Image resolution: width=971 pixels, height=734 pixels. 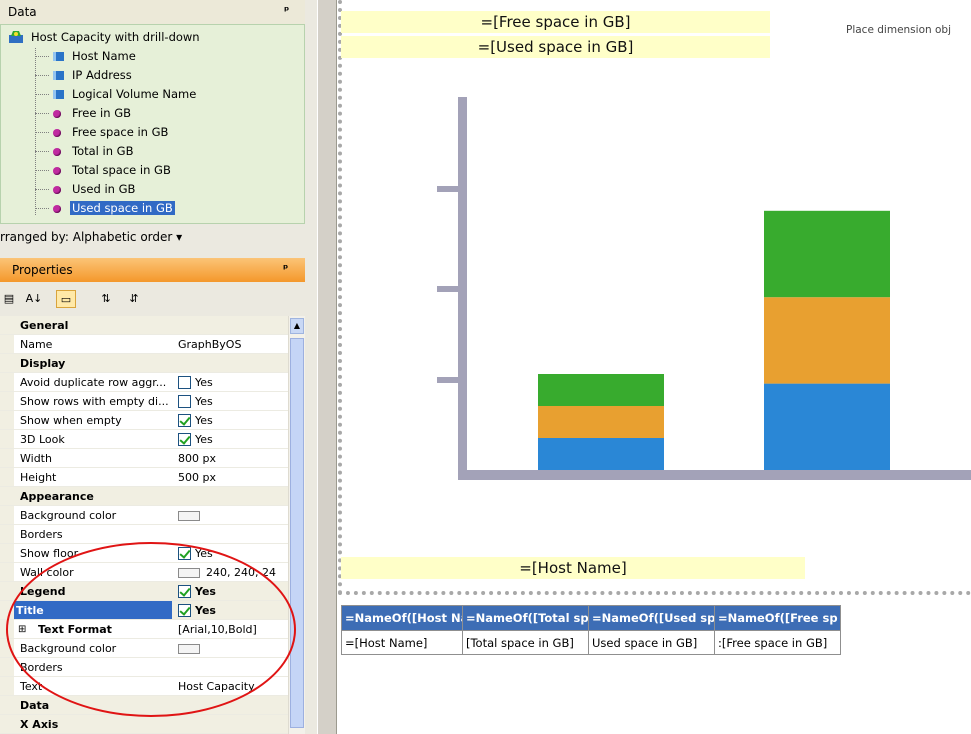 I want to click on tree-item: Free space in GB, so click(x=102, y=132).